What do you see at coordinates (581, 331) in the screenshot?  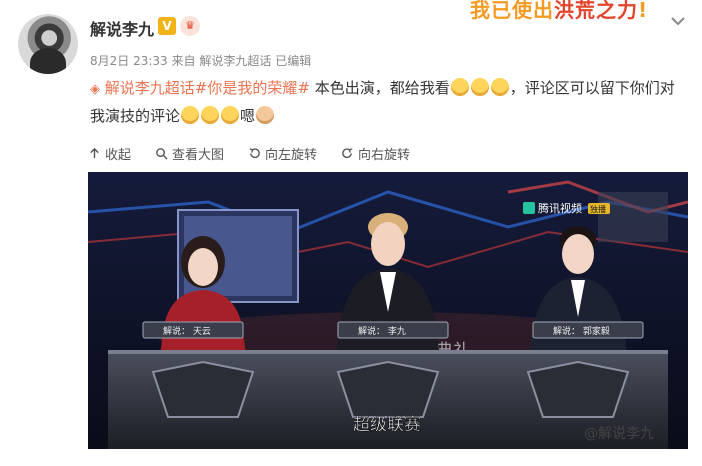 I see `nameplate-right: 解说： 郭家毅` at bounding box center [581, 331].